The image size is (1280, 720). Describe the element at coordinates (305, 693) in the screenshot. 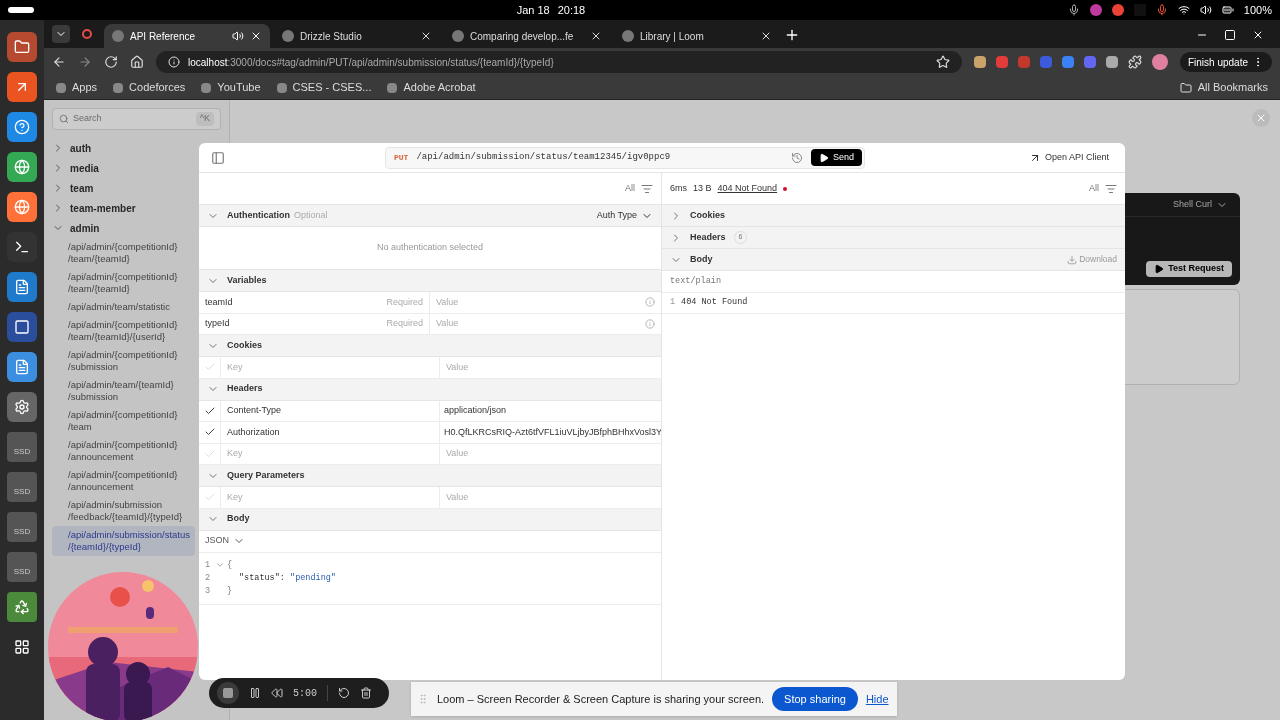

I see `recording-timer: 5:00` at that location.